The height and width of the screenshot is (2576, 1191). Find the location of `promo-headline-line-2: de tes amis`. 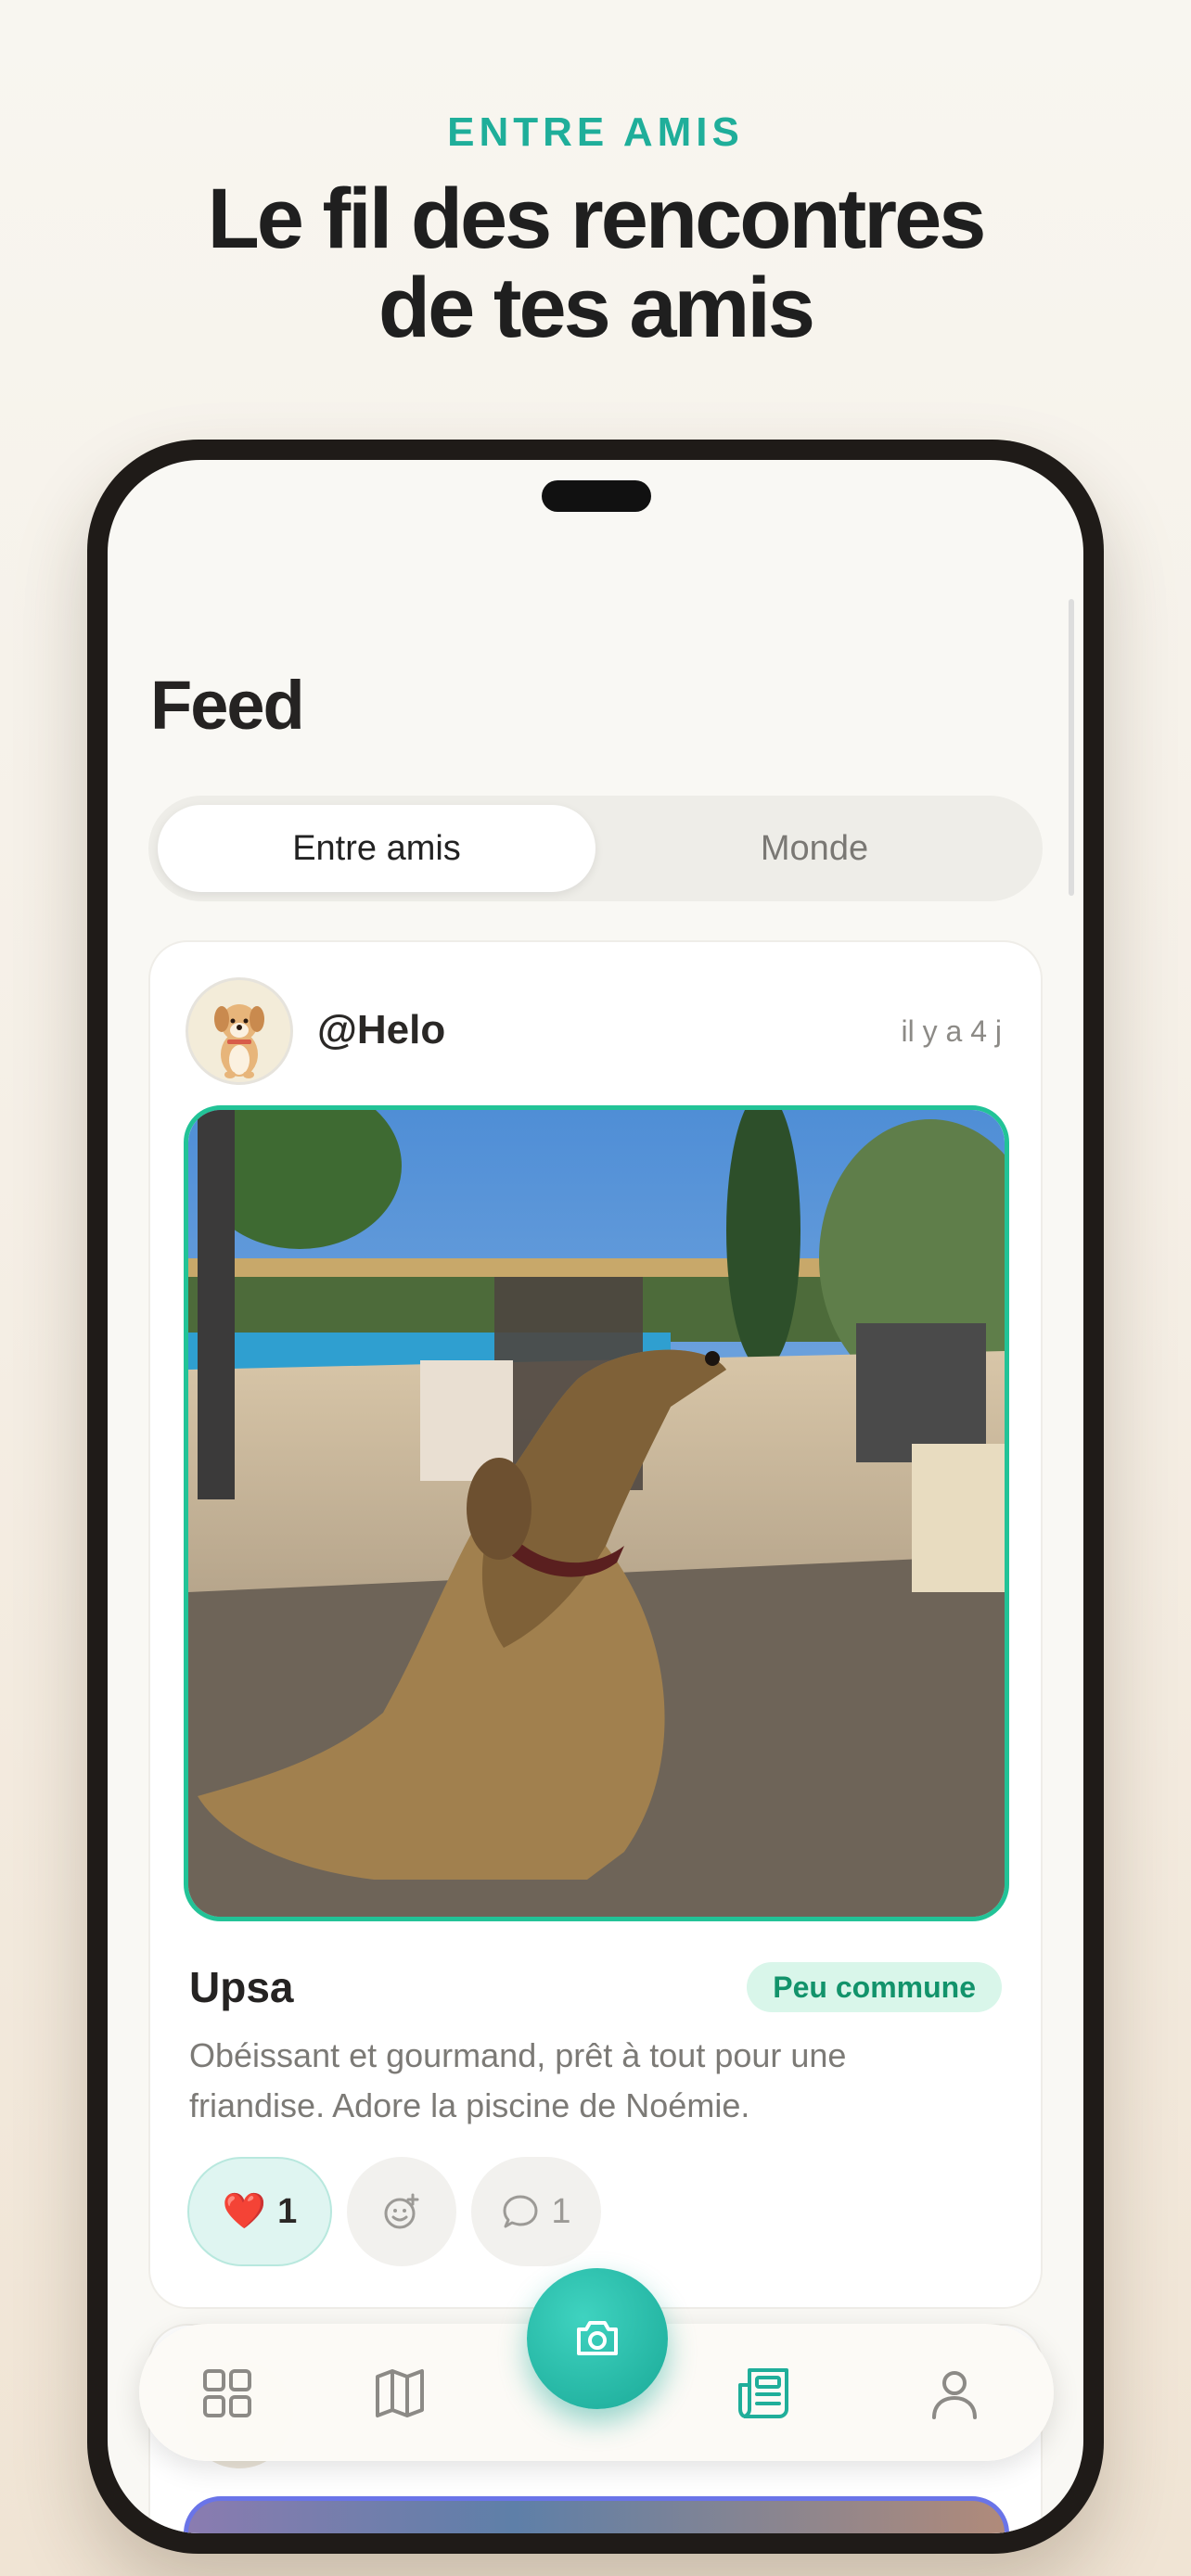

promo-headline-line-2: de tes amis is located at coordinates (597, 308).